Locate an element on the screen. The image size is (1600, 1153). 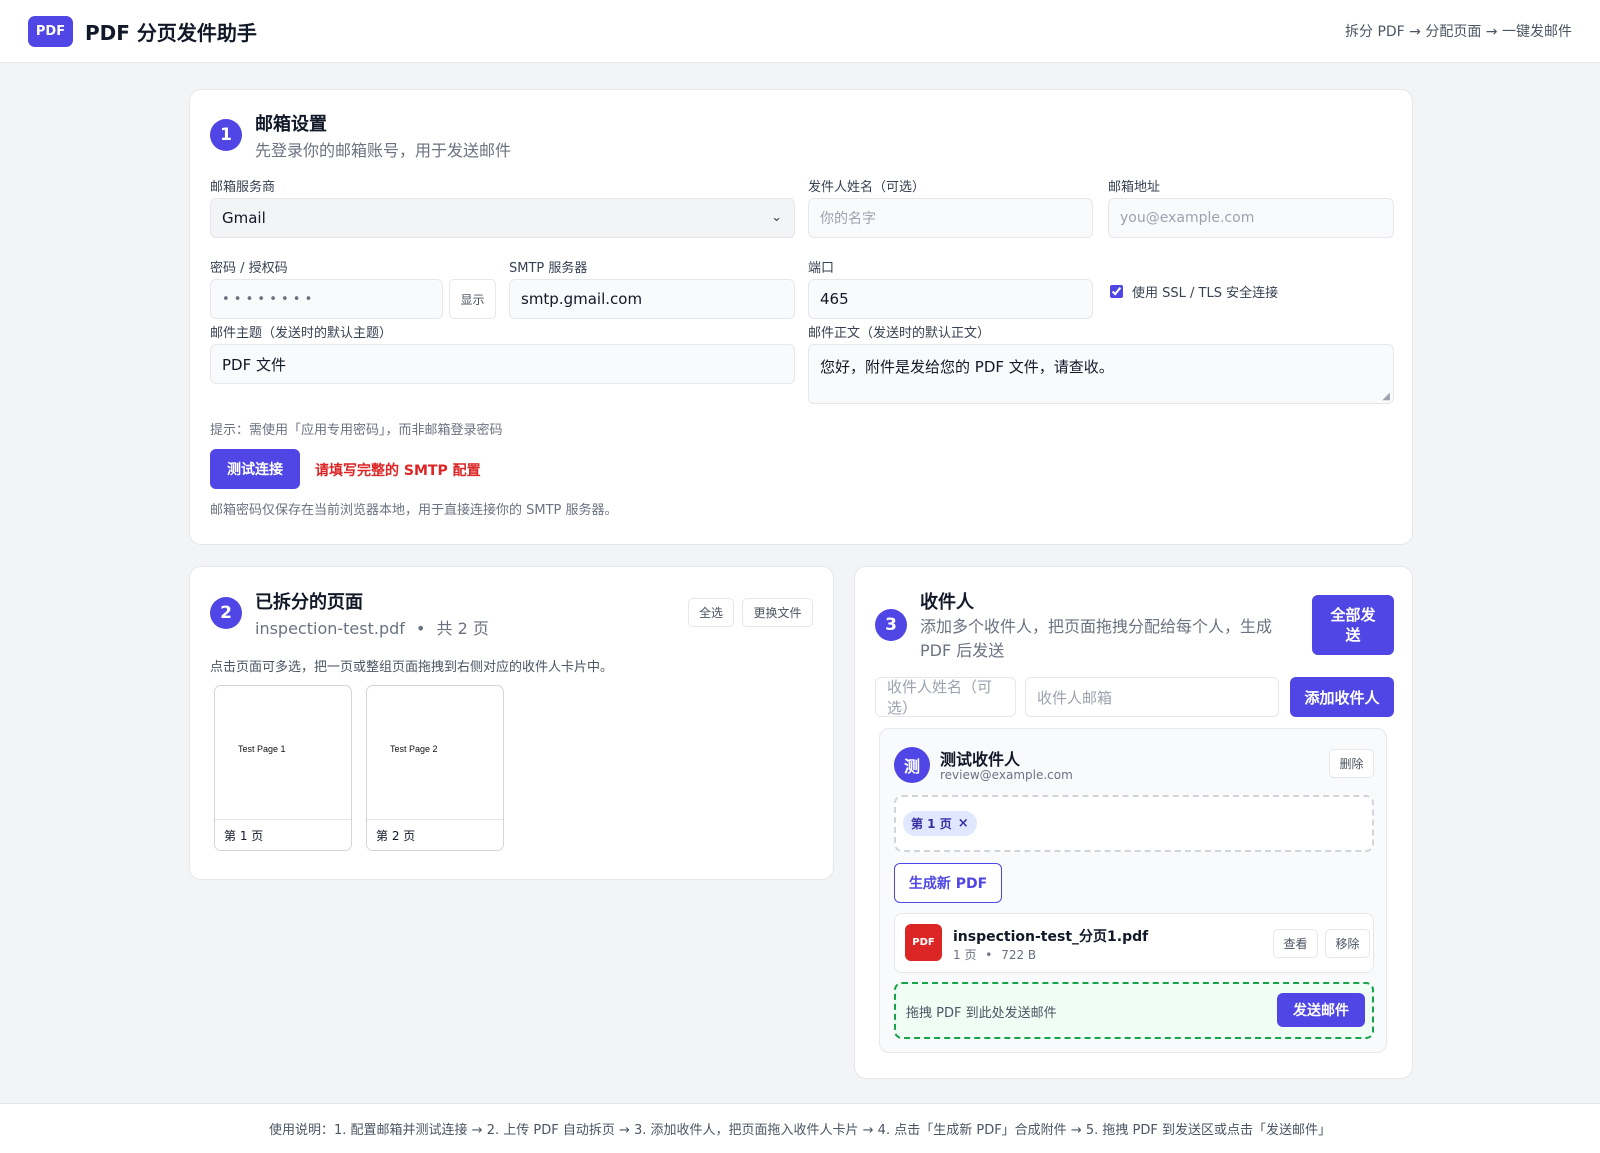
smtp-input: smtp.gmail.com is located at coordinates (652, 299).